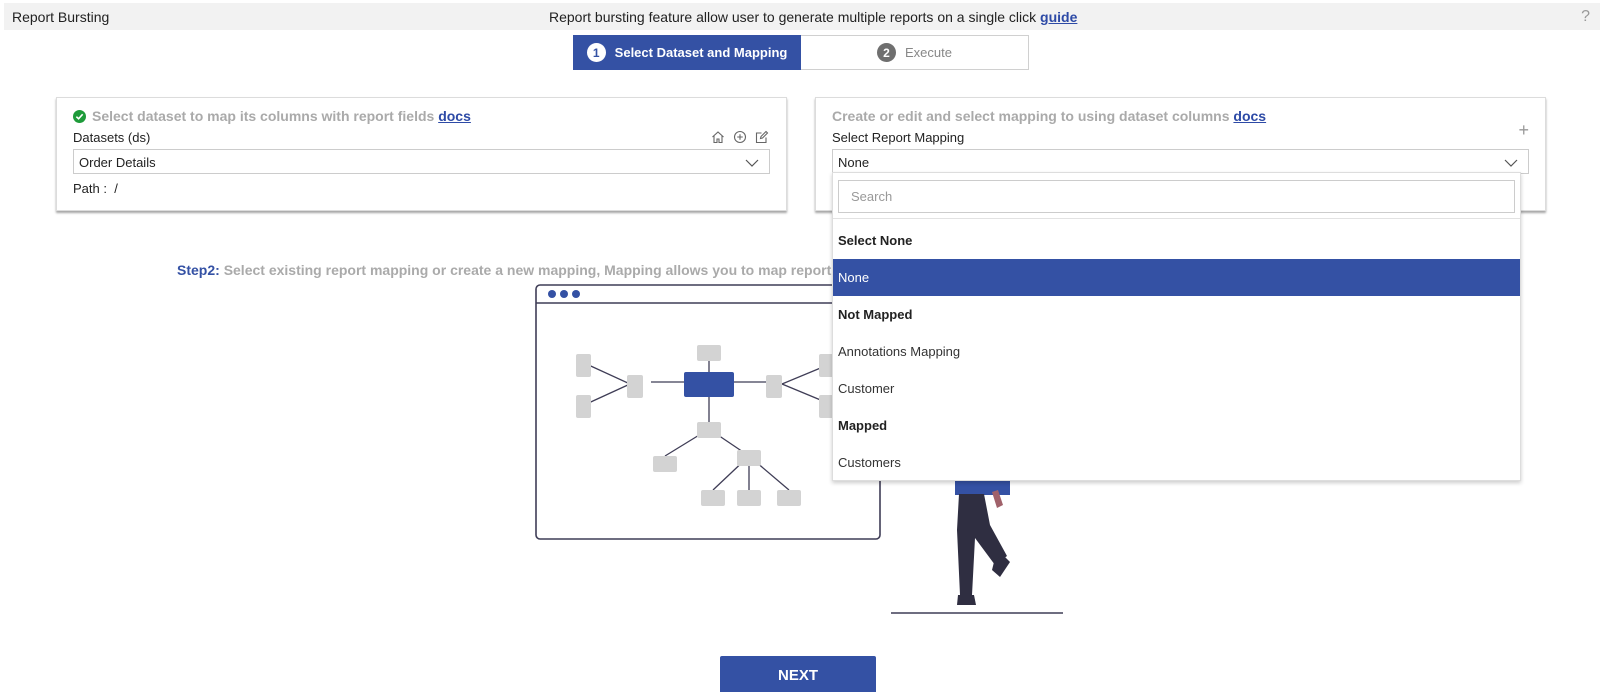 Image resolution: width=1604 pixels, height=692 pixels. Describe the element at coordinates (798, 674) in the screenshot. I see `next-button: NEXT` at that location.